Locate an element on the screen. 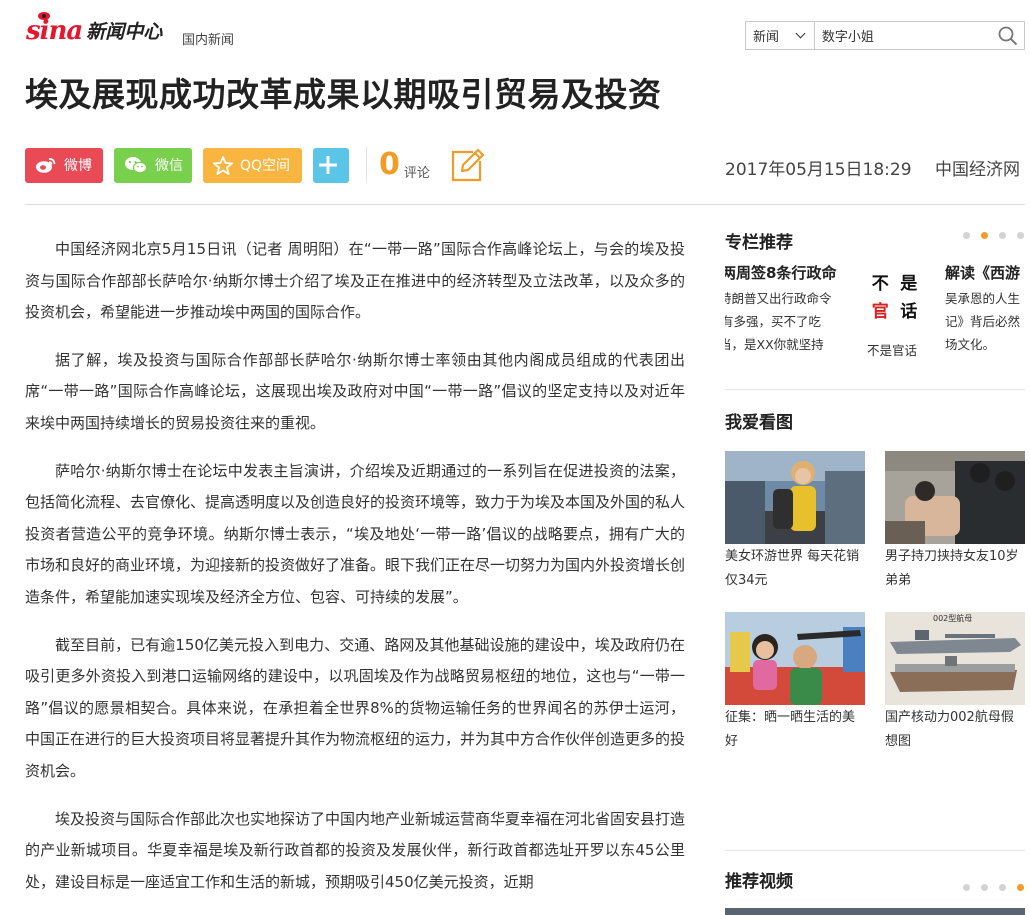 Image resolution: width=1030 pixels, height=915 pixels. logo-brand: sina is located at coordinates (54, 28).